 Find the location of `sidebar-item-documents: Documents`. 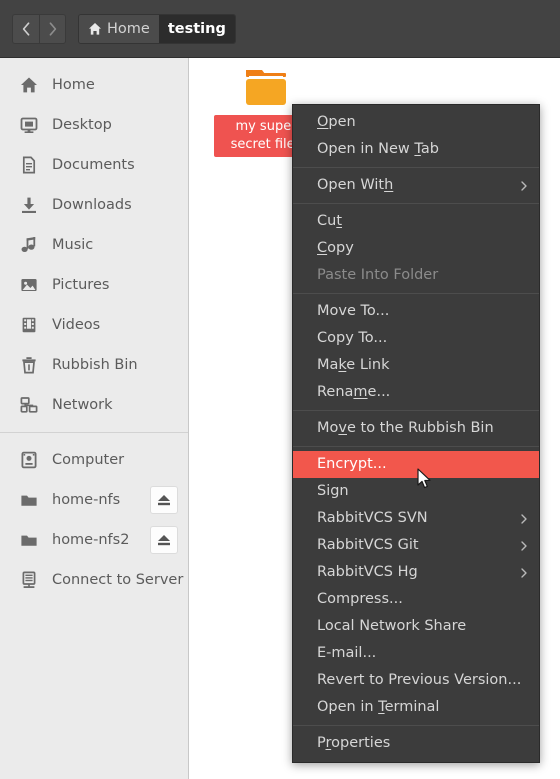

sidebar-item-documents: Documents is located at coordinates (94, 165).